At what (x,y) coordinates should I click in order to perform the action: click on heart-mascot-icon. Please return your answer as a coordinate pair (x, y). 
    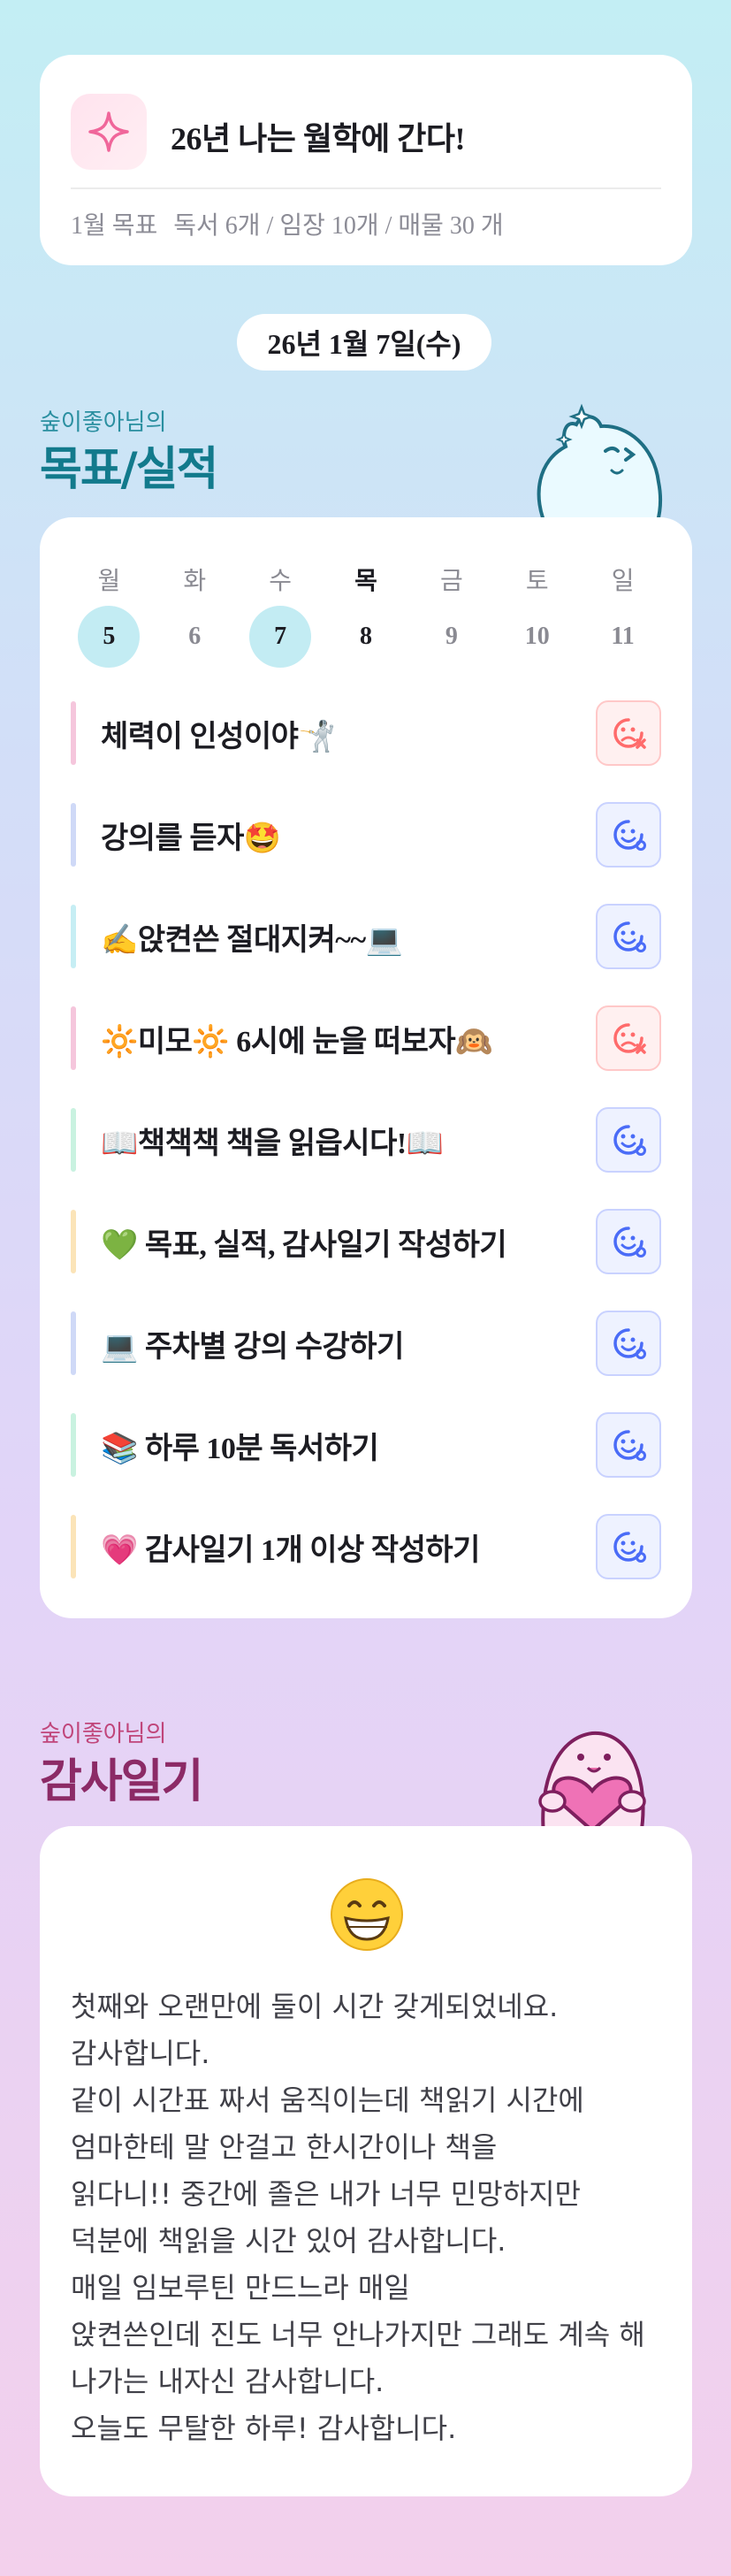
    Looking at the image, I should click on (587, 1770).